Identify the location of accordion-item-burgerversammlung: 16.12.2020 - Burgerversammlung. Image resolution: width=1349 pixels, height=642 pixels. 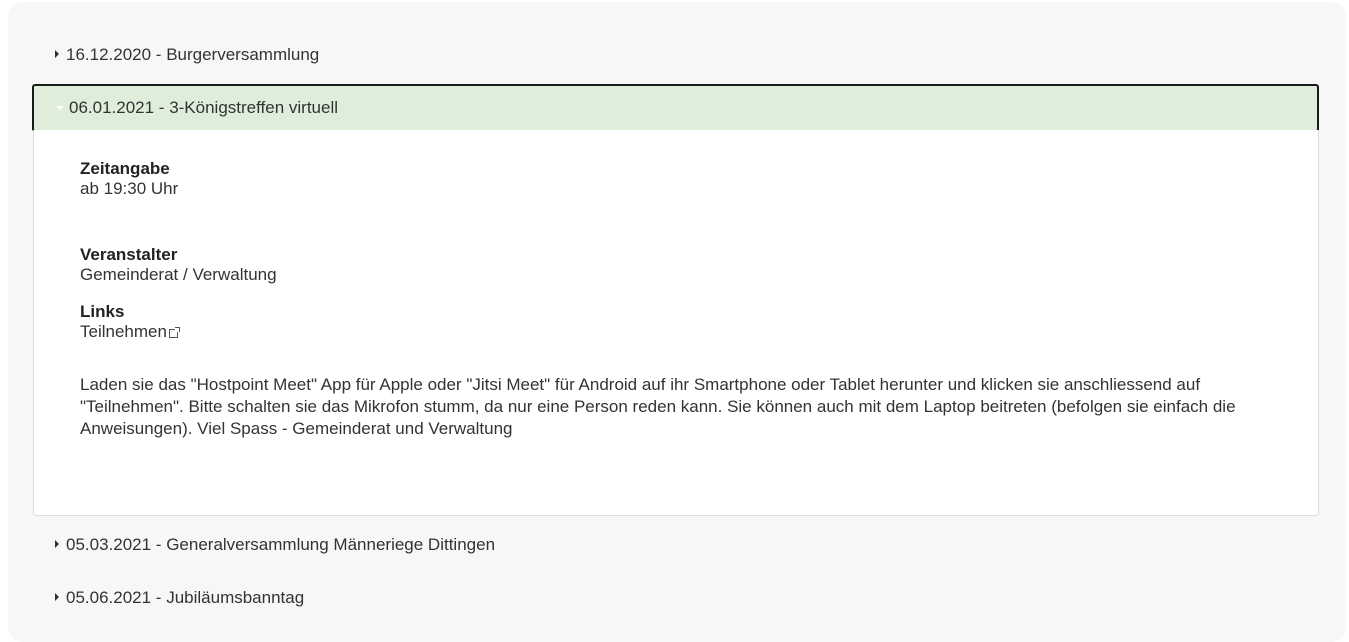
(187, 55).